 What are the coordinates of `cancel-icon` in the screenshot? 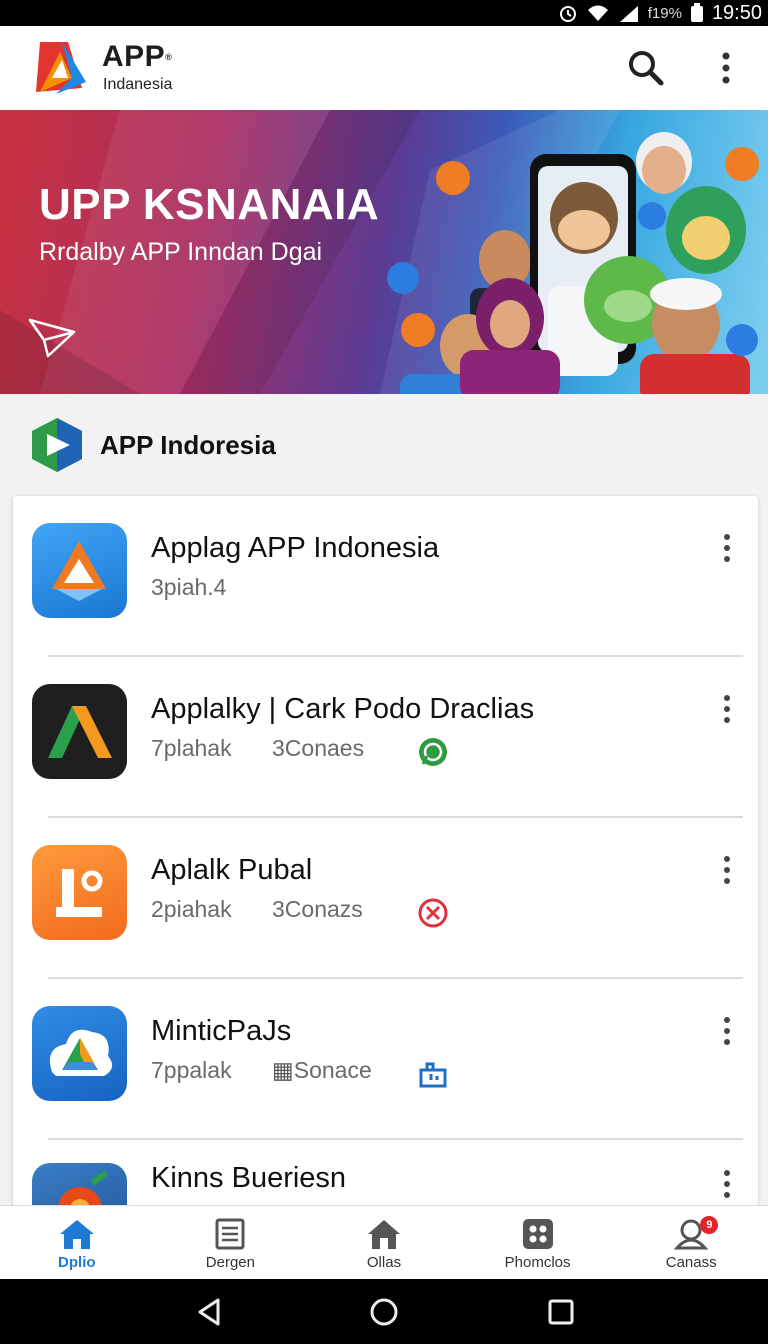 It's located at (433, 913).